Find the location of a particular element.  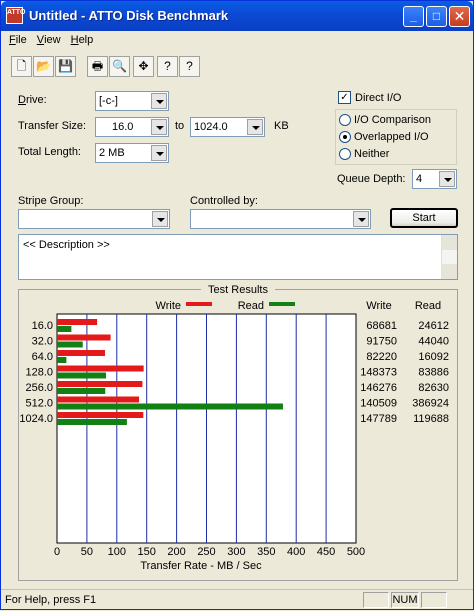

menu-file: File is located at coordinates (19, 39).